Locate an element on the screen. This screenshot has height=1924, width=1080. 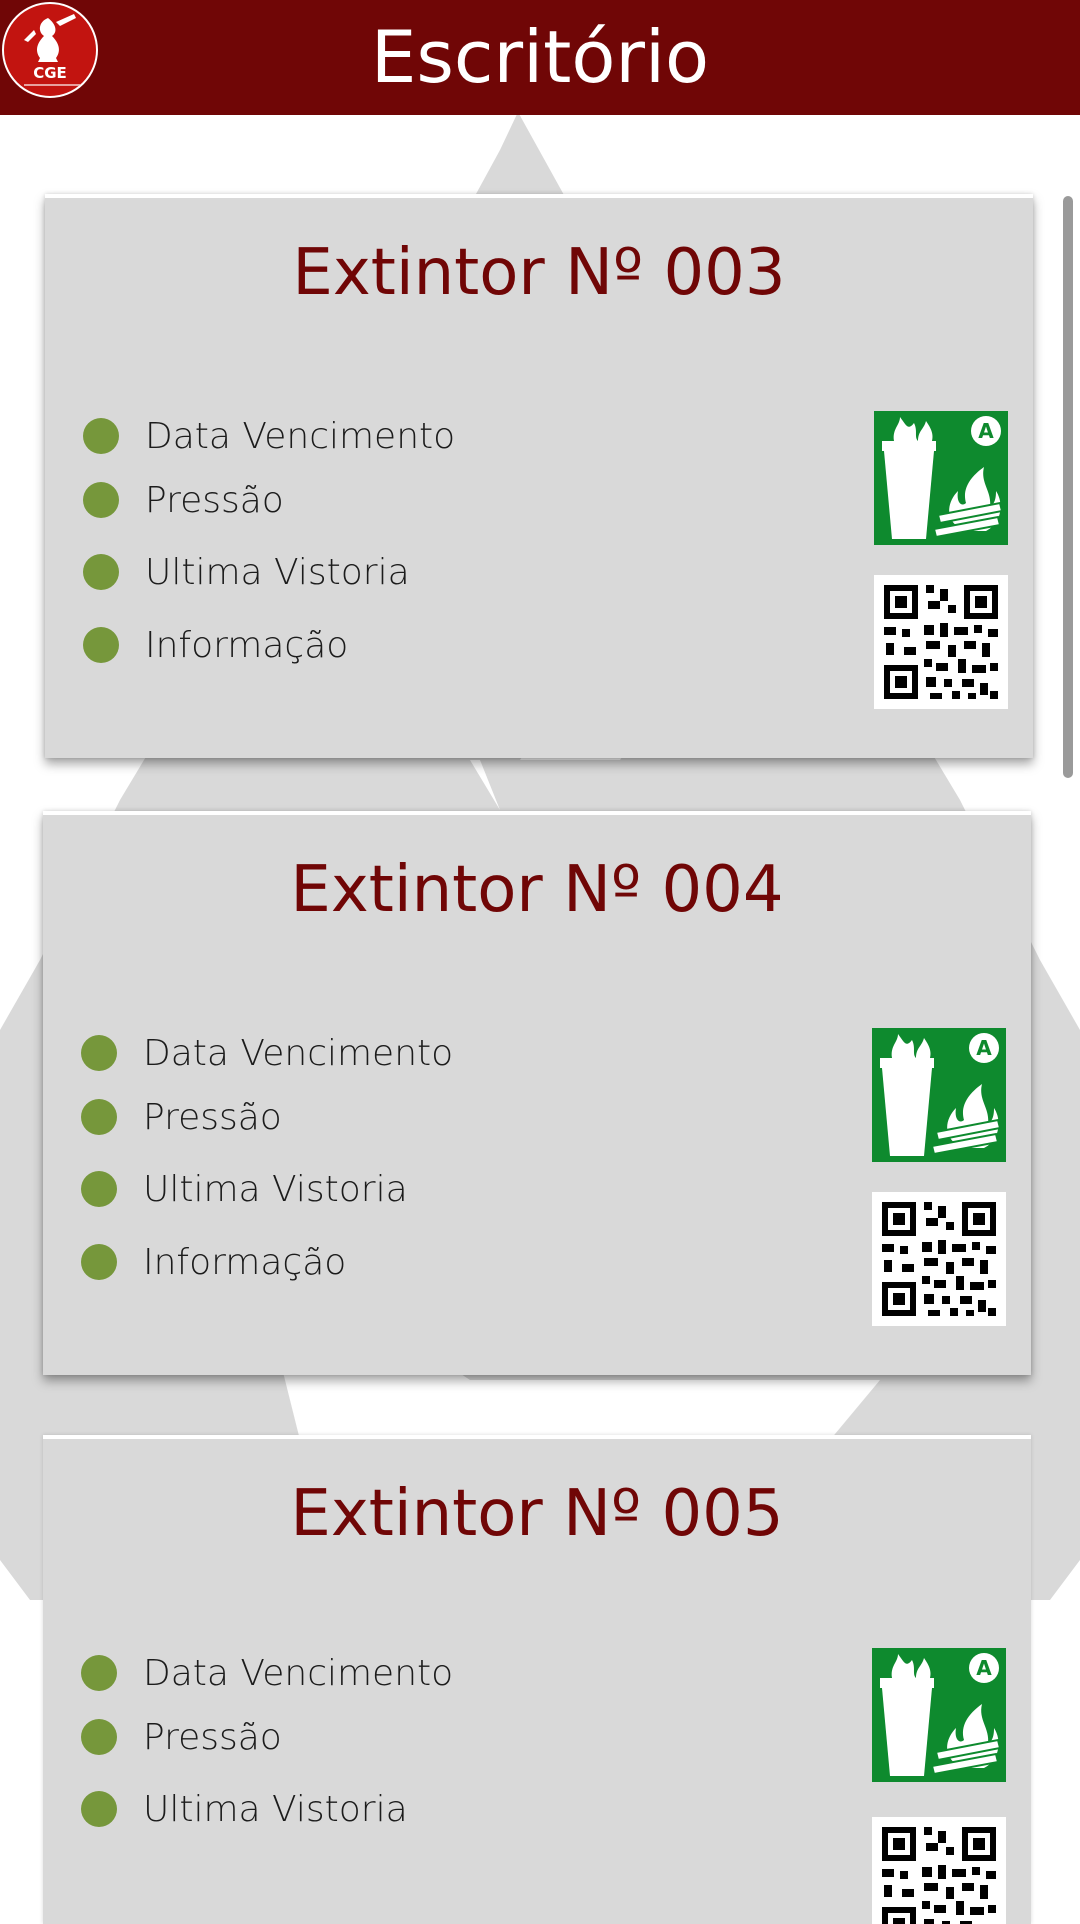
card-title: Extintor Nº 003 is located at coordinates (539, 273).